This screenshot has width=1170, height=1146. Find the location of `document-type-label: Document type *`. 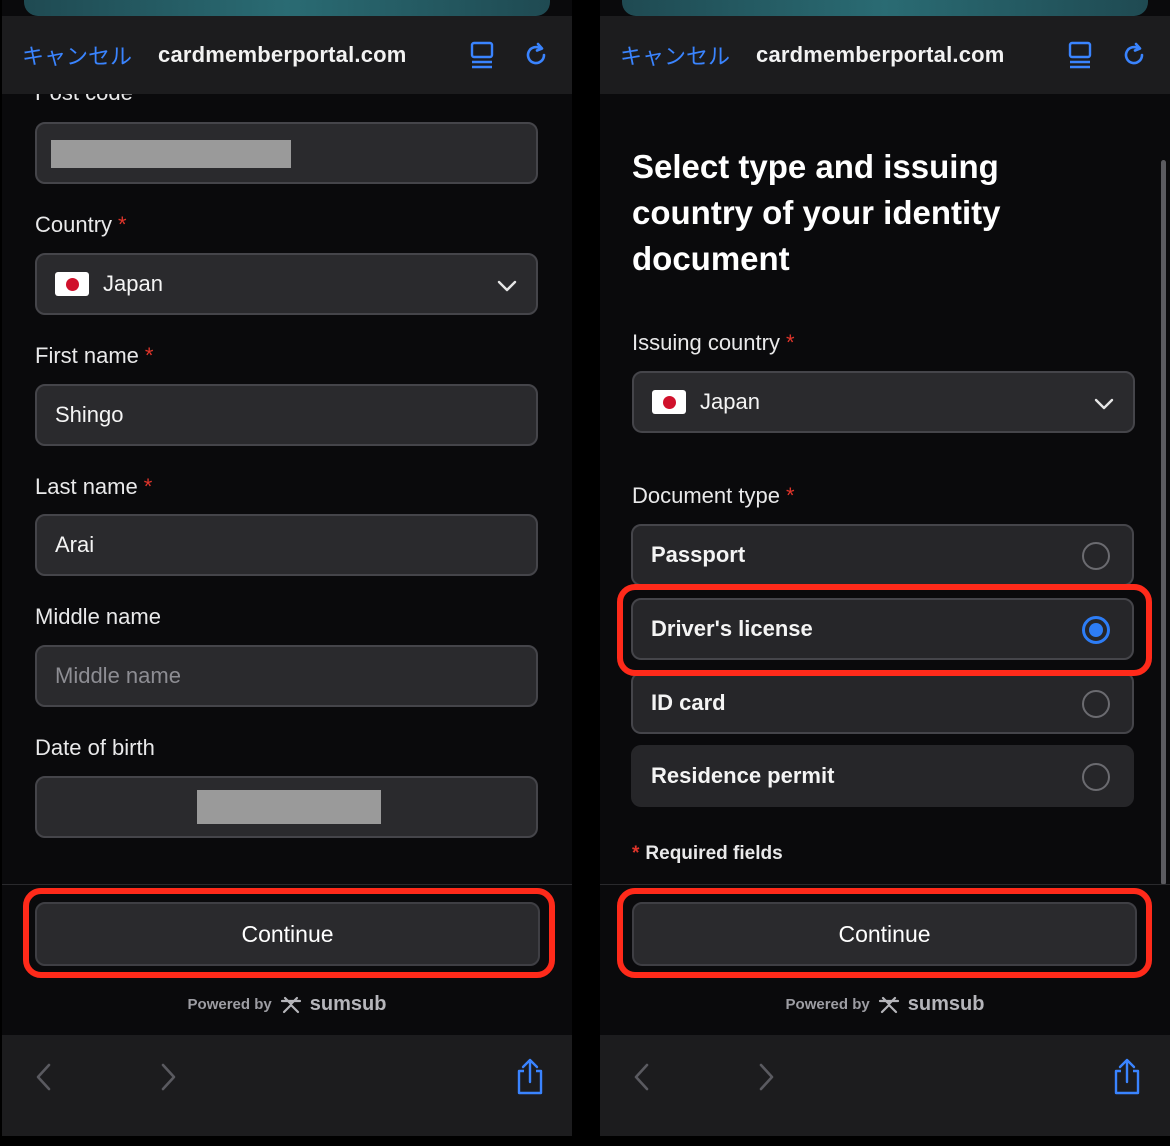

document-type-label: Document type * is located at coordinates (713, 495).